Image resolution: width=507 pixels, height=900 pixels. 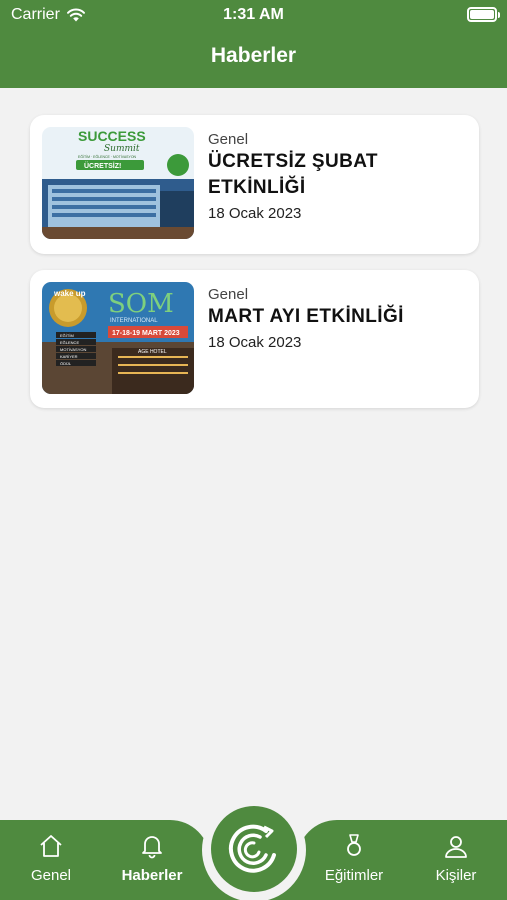 What do you see at coordinates (66, 363) in the screenshot?
I see `svg-text: ÖDÜL` at bounding box center [66, 363].